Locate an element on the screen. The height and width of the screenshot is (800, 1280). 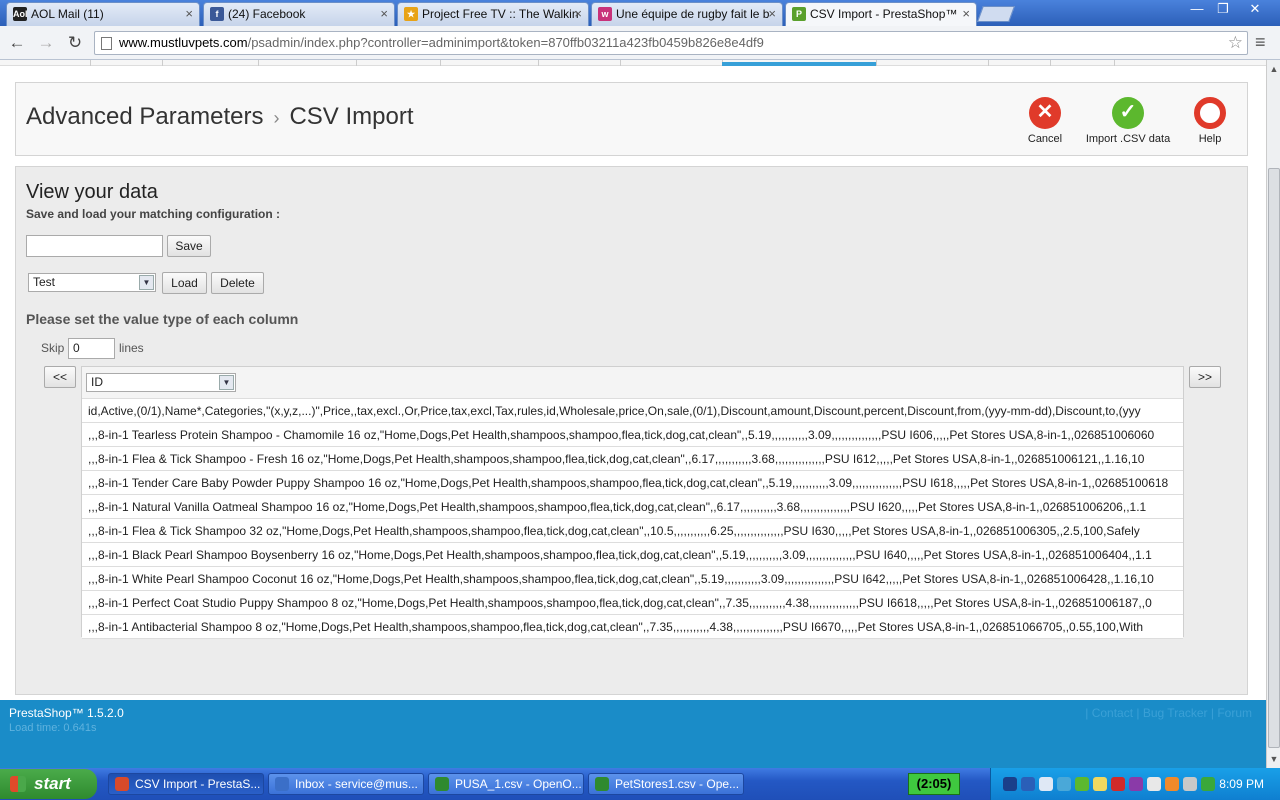
footer-links: | Contact | Bug Tracker | Forum is located at coordinates (1168, 713).